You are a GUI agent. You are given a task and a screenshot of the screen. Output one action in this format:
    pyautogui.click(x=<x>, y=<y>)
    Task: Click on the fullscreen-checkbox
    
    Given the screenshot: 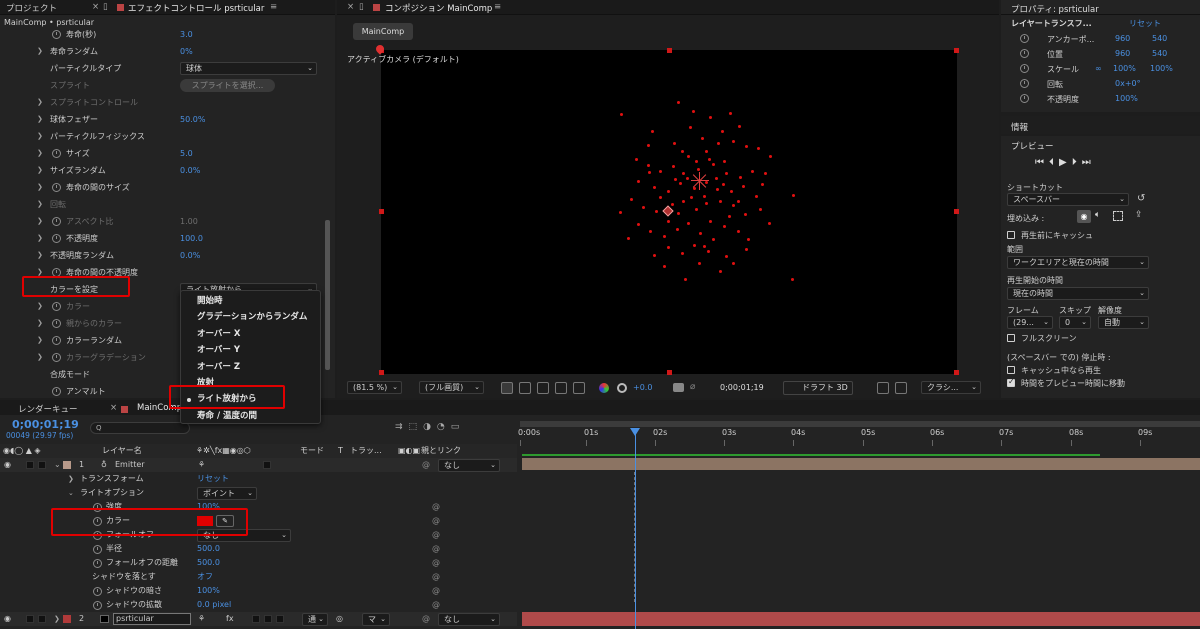 What is the action you would take?
    pyautogui.click(x=1011, y=338)
    